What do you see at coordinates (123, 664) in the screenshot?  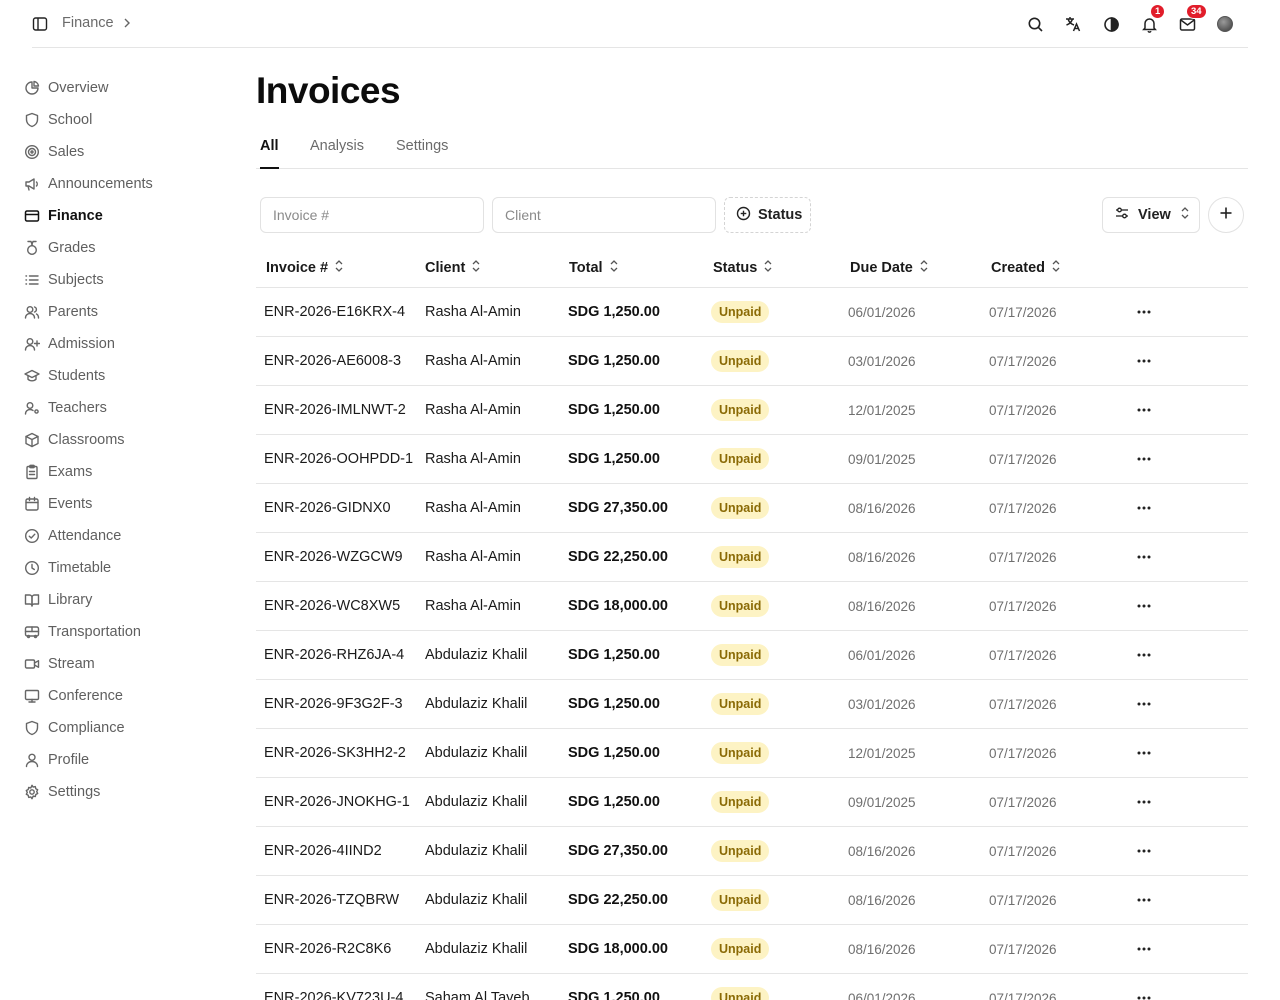 I see `sidebar-item-stream: Stream` at bounding box center [123, 664].